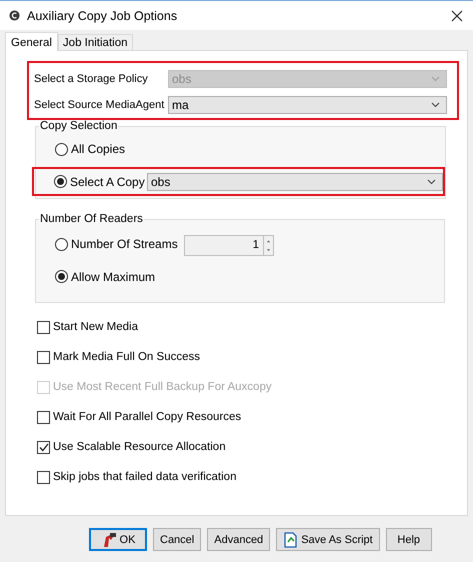 The image size is (473, 562). Describe the element at coordinates (131, 447) in the screenshot. I see `checkbox: Use Scalable Resource Allocation` at that location.